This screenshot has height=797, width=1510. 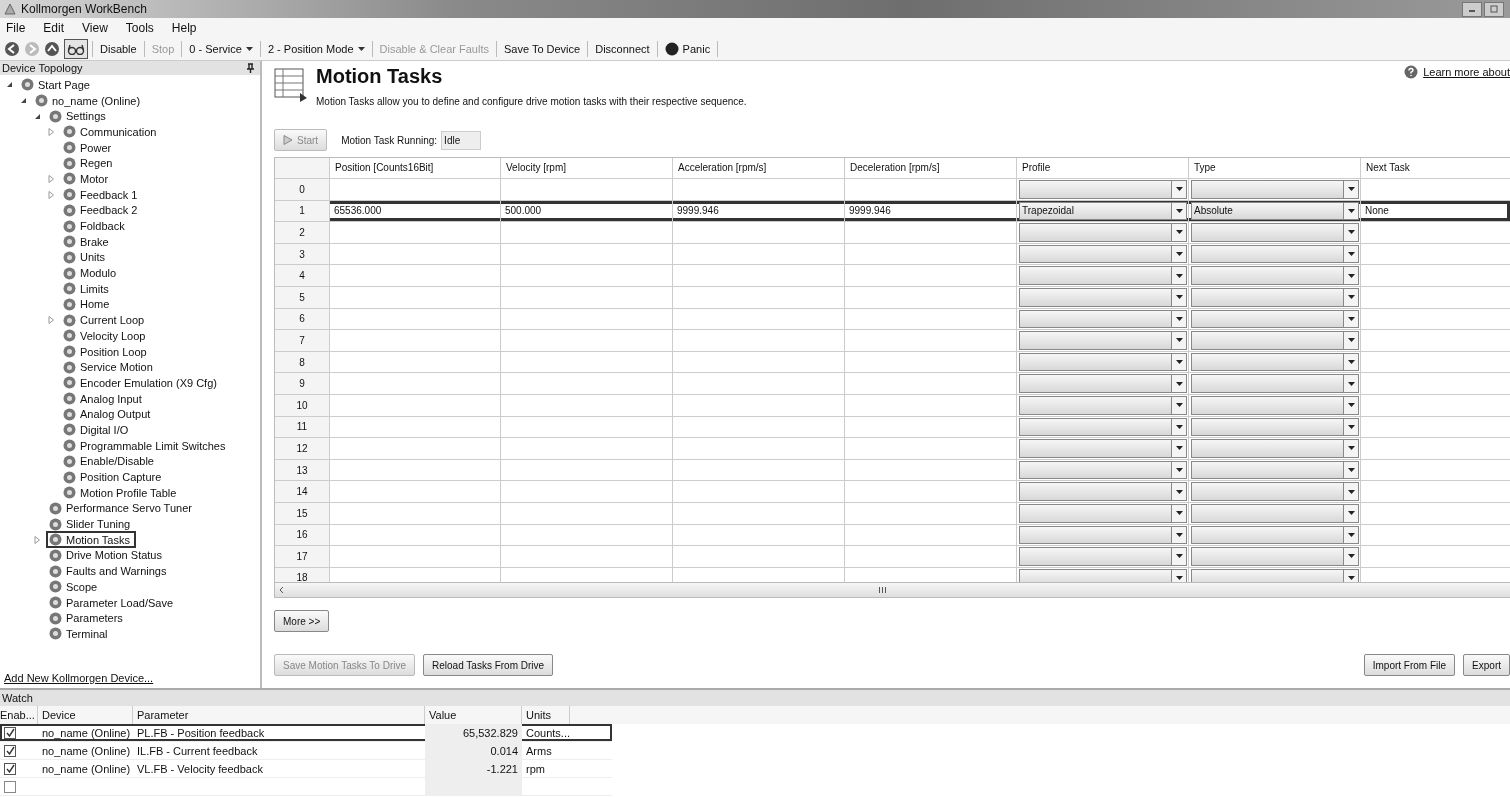 What do you see at coordinates (1472, 9) in the screenshot?
I see `minimize-button` at bounding box center [1472, 9].